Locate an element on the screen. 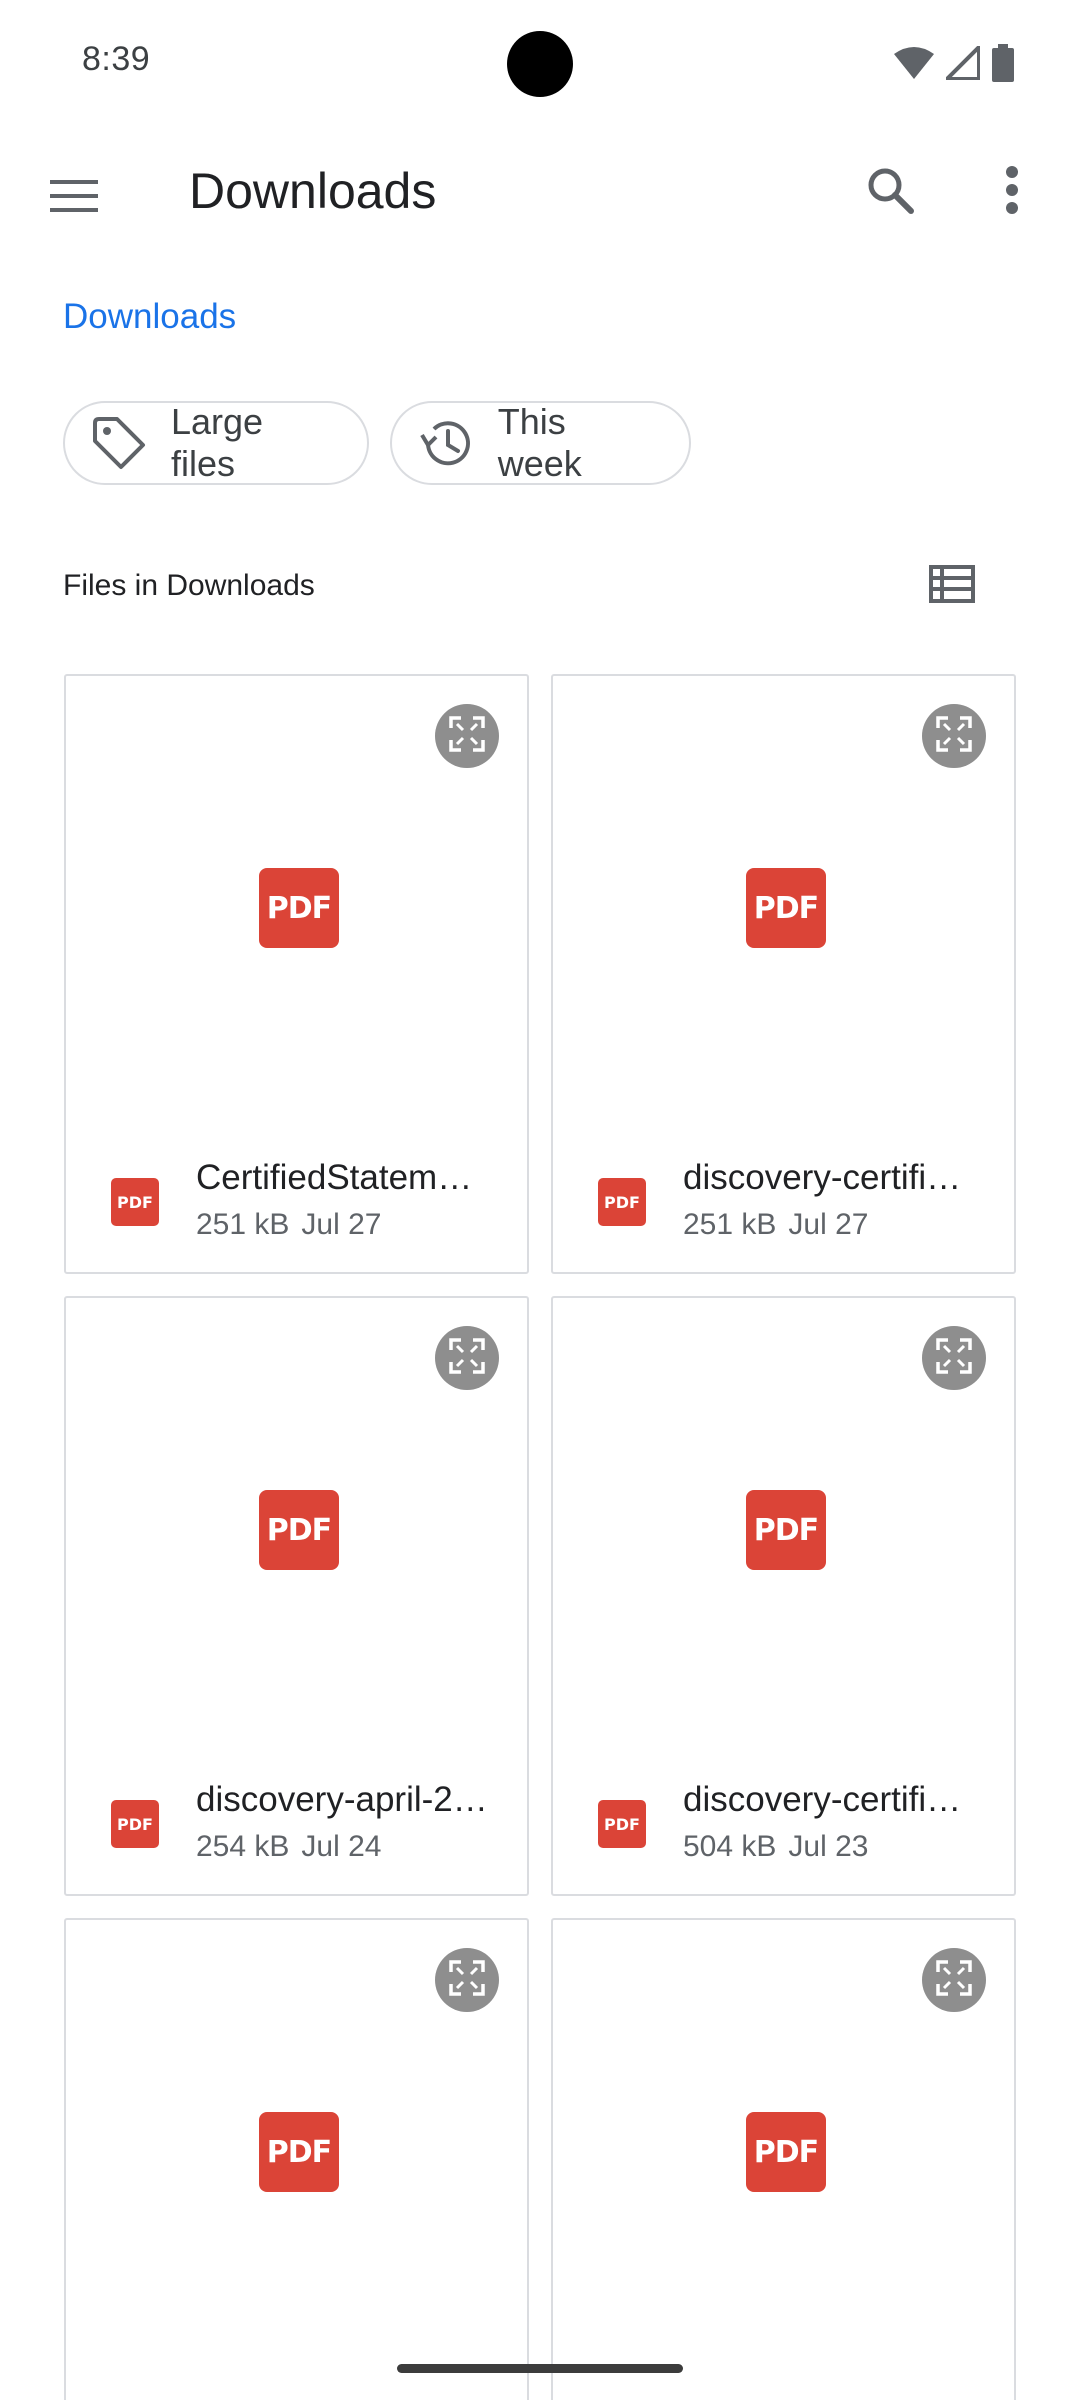 Image resolution: width=1080 pixels, height=2400 pixels. status-time: 8:39 is located at coordinates (116, 59).